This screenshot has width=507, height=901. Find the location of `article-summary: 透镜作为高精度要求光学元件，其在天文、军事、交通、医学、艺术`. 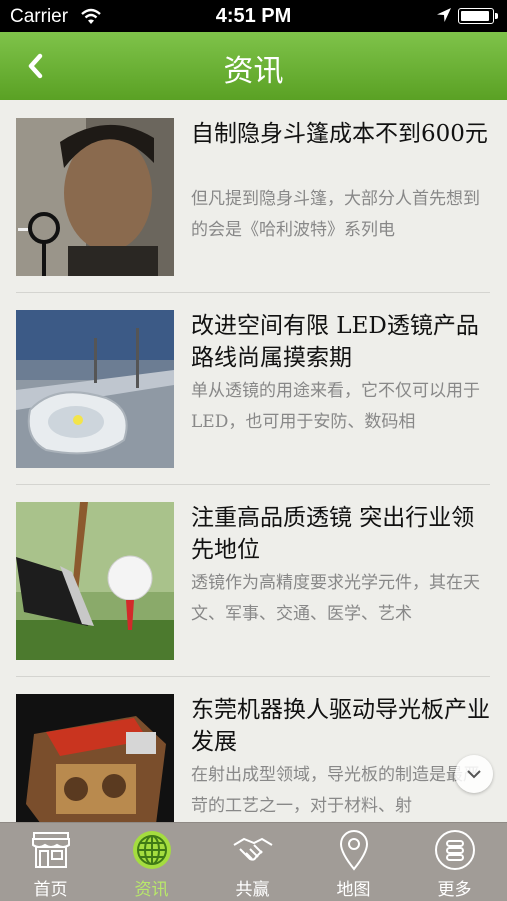

article-summary: 透镜作为高精度要求光学元件，其在天文、军事、交通、医学、艺术 is located at coordinates (335, 598).